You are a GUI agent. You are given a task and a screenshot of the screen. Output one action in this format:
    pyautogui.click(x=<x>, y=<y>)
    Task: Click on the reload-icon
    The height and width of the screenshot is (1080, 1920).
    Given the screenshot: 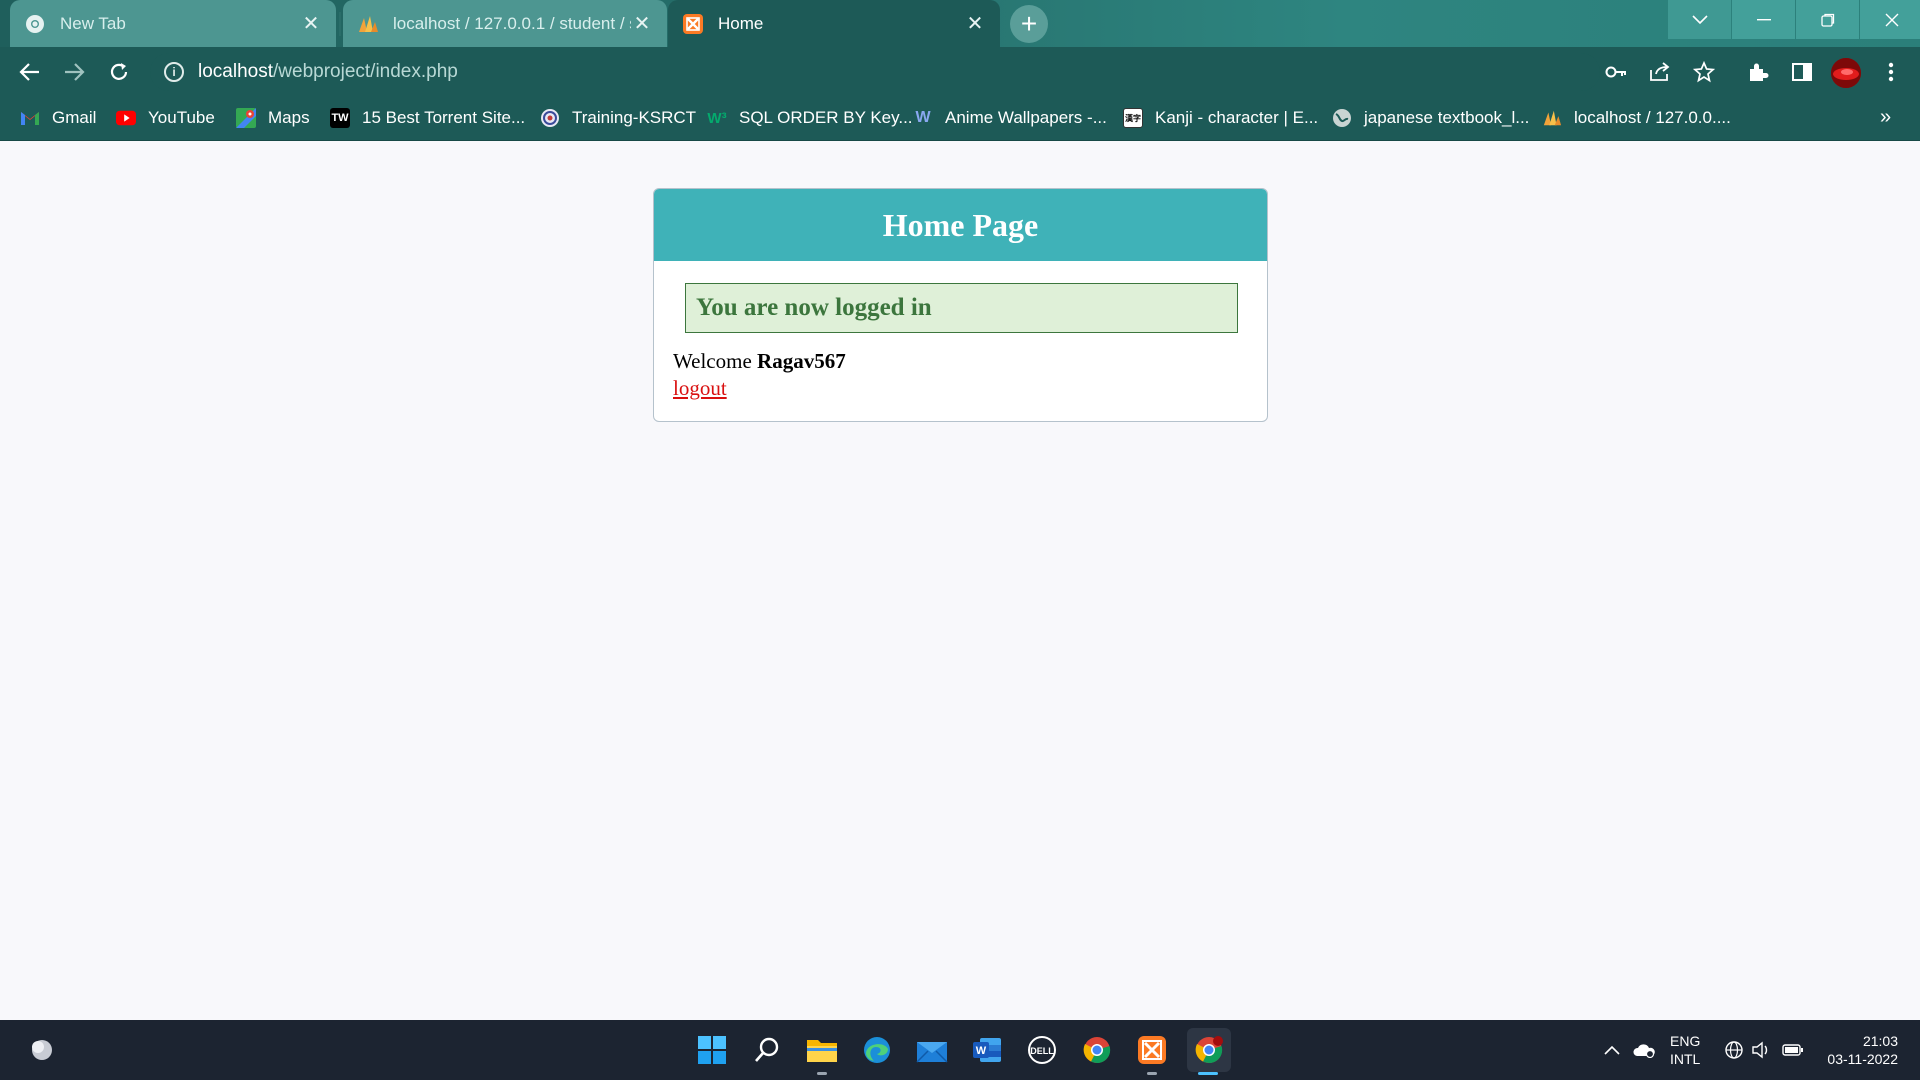 What is the action you would take?
    pyautogui.click(x=119, y=72)
    